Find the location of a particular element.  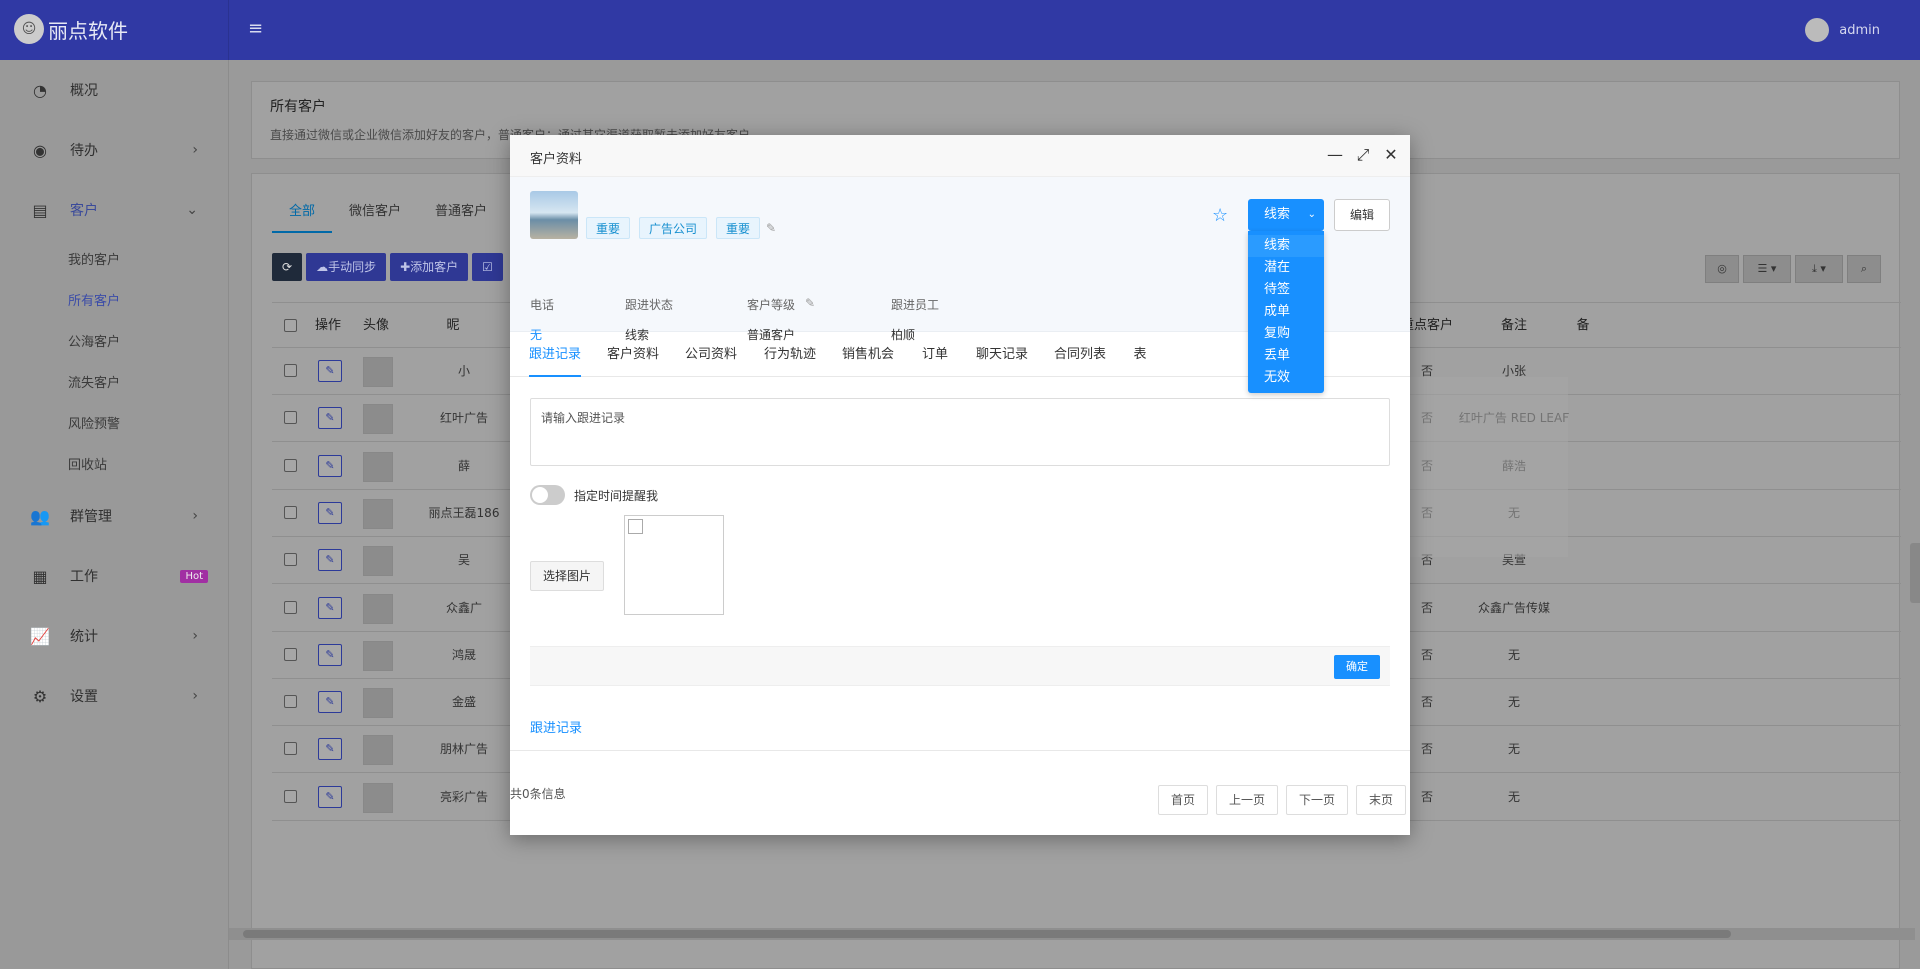

status-option: 复购 is located at coordinates (1286, 334).